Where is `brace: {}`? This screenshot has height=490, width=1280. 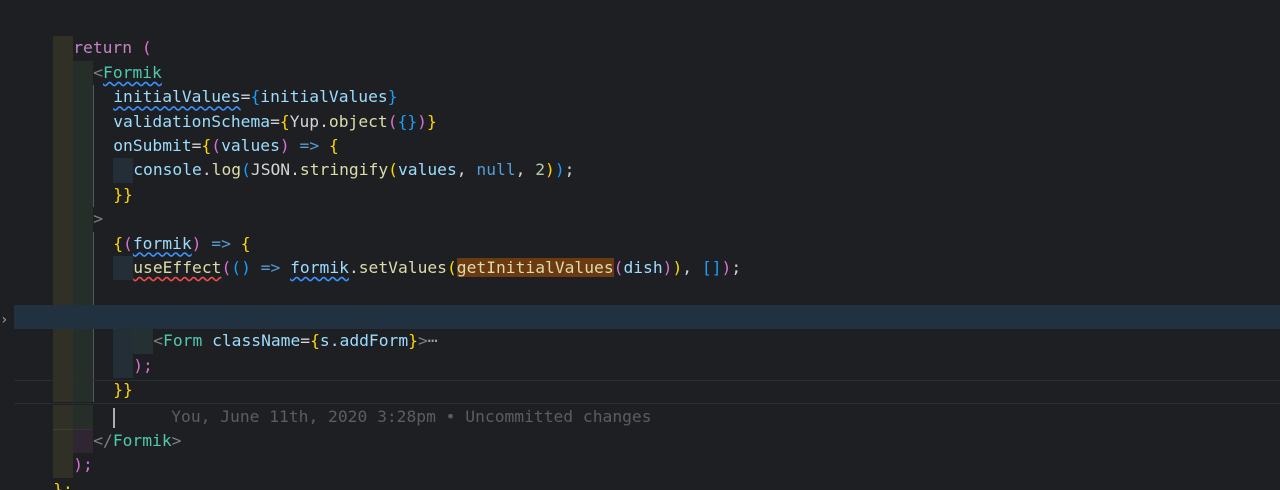 brace: {} is located at coordinates (407, 121).